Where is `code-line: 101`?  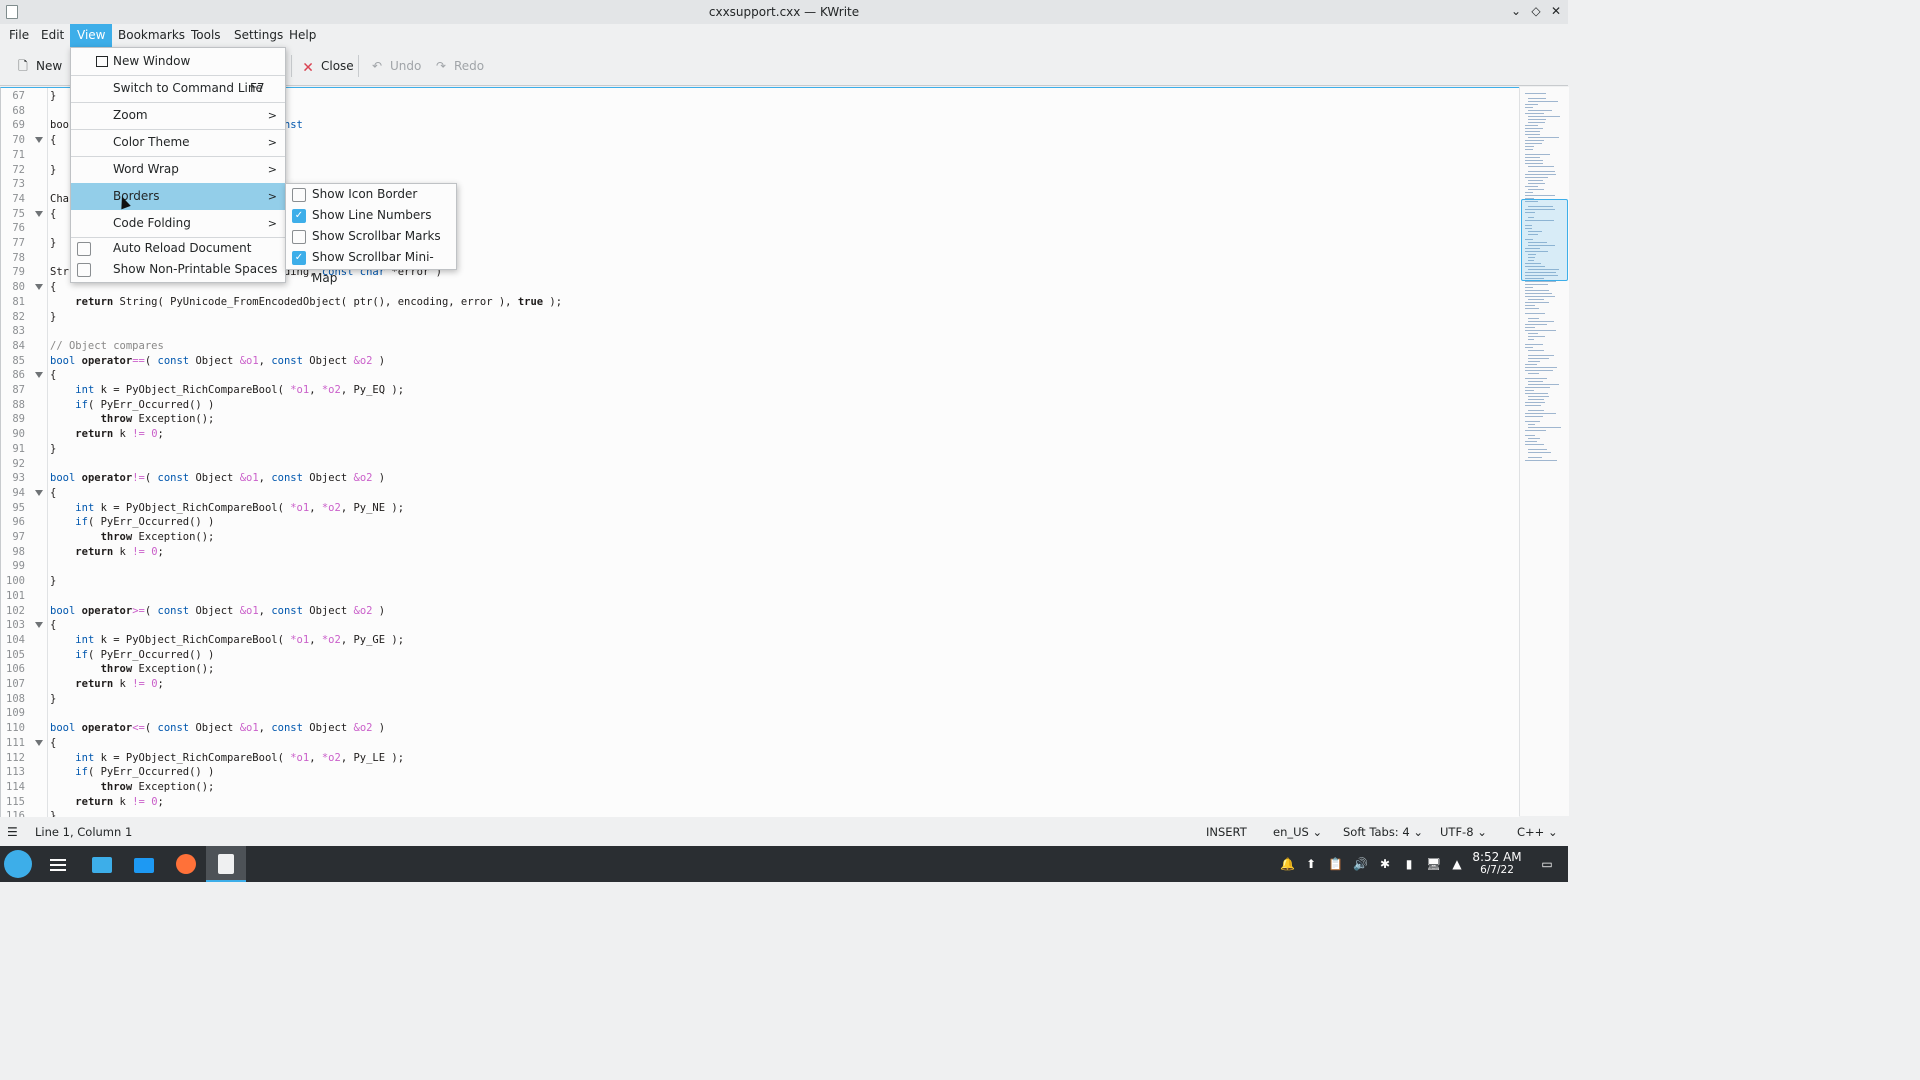 code-line: 101 is located at coordinates (751, 596).